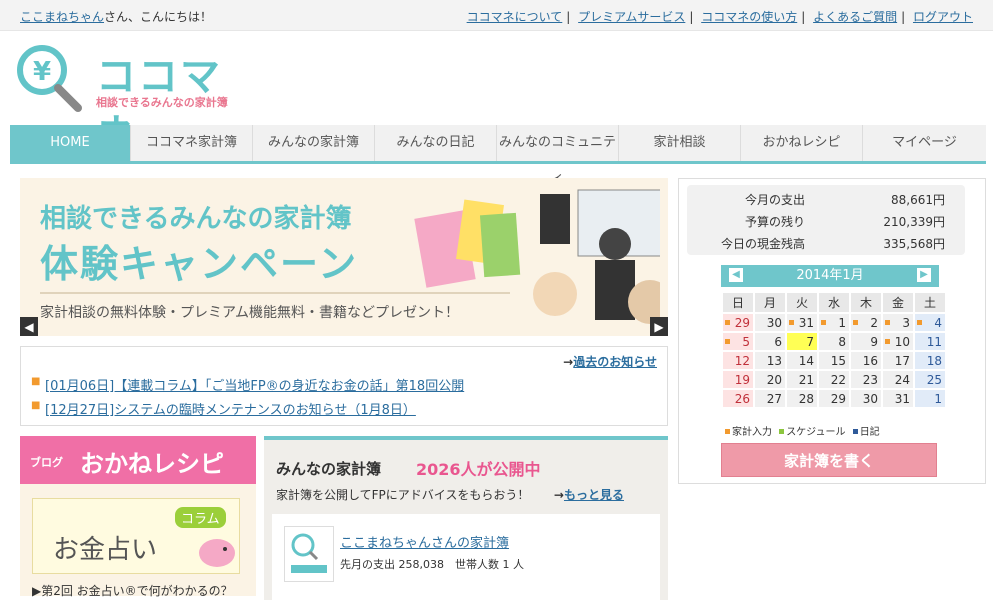 This screenshot has height=604, width=993. Describe the element at coordinates (254, 386) in the screenshot. I see `news-link-1: [01月06日]【連載コラム】「ご当地FP®の身近なお金の話」第18回公開` at that location.